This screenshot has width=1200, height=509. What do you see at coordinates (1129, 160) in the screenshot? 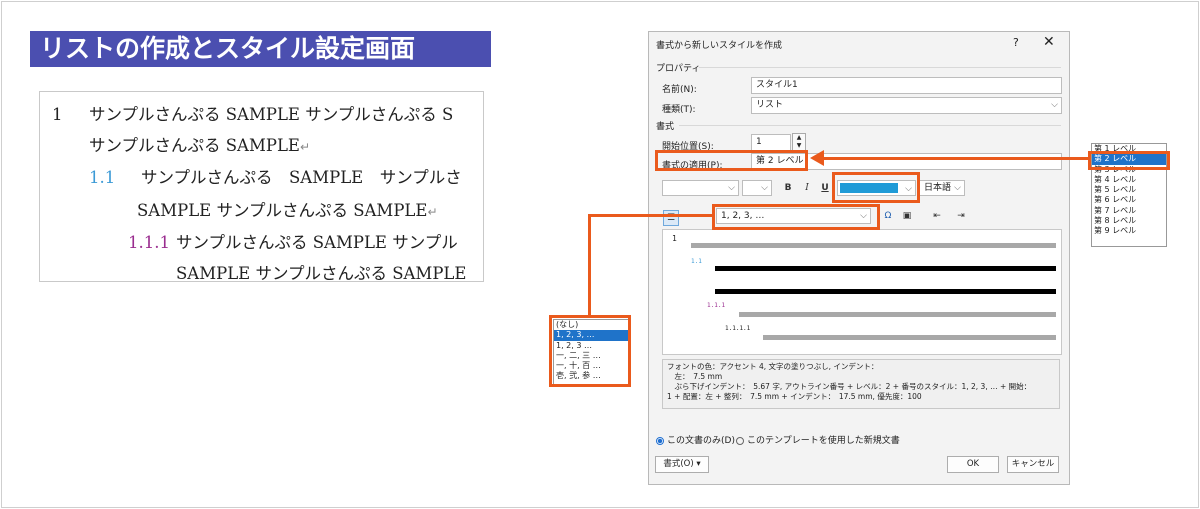
I see `level-highlight` at bounding box center [1129, 160].